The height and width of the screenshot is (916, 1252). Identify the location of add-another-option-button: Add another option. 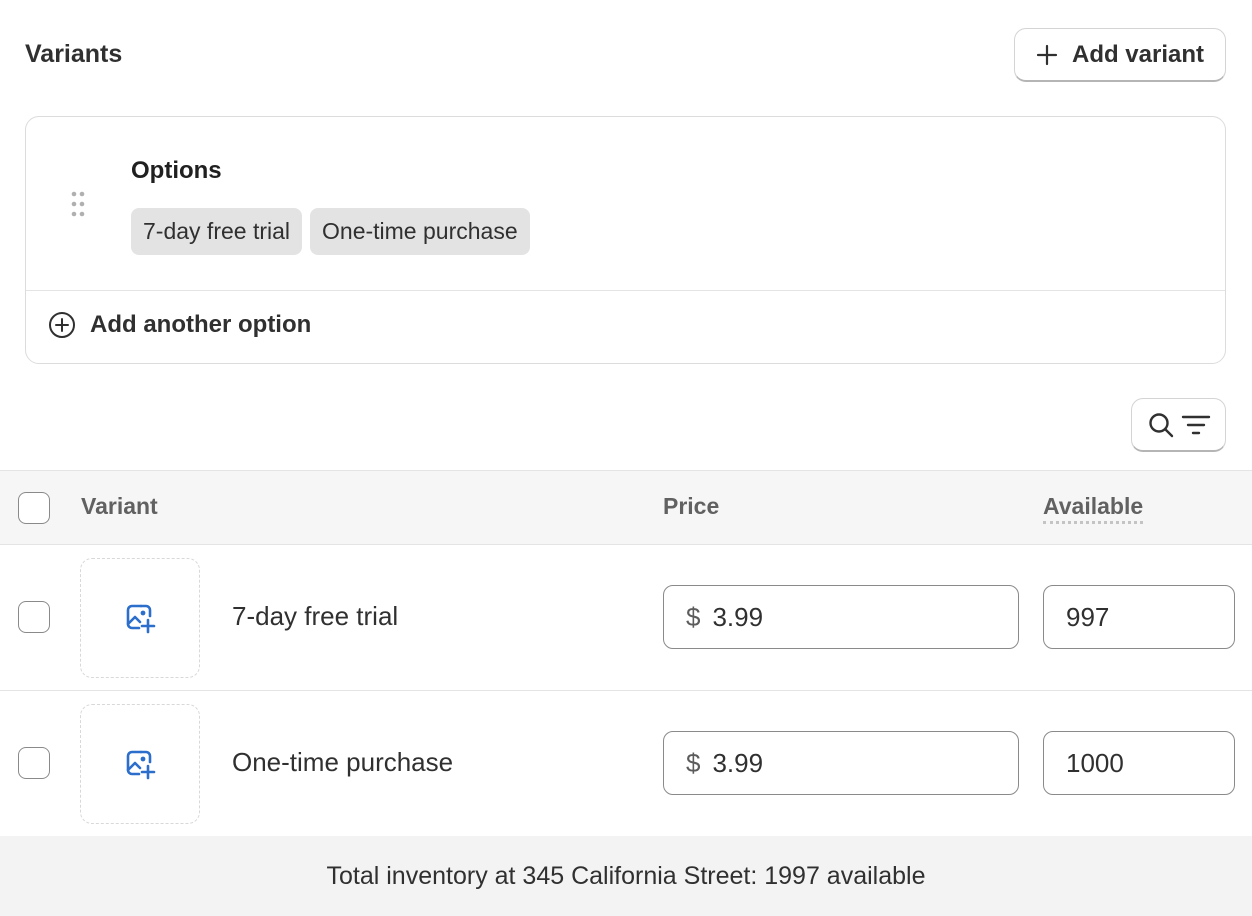
(179, 325).